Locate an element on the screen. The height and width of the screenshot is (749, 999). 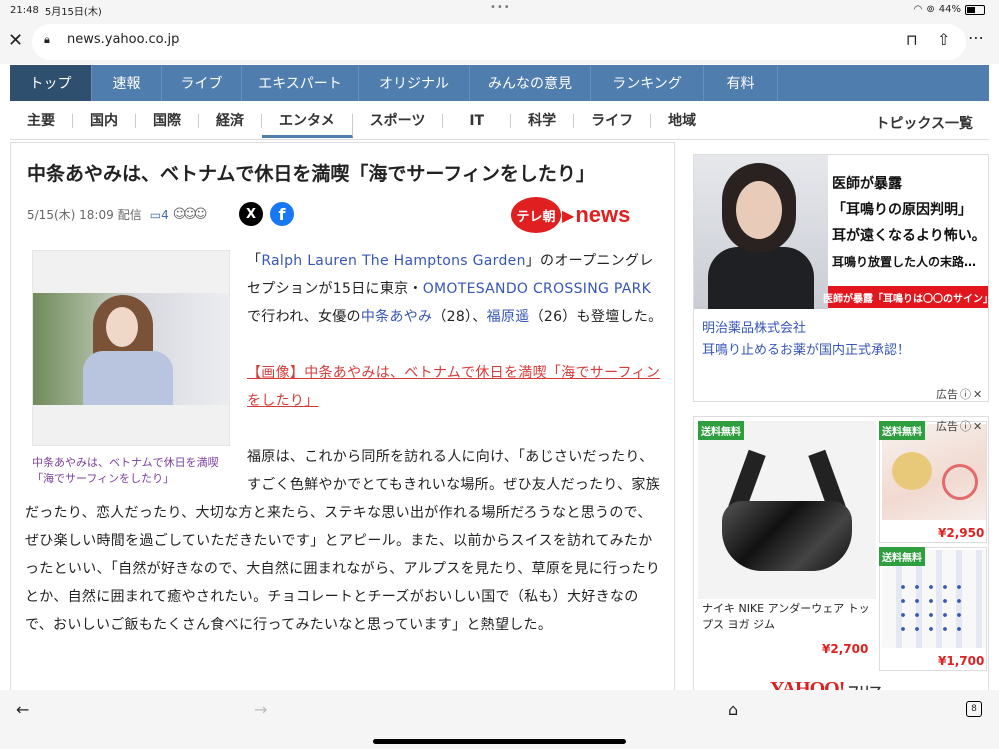
url-text: news.yahoo.co.jp is located at coordinates (123, 39).